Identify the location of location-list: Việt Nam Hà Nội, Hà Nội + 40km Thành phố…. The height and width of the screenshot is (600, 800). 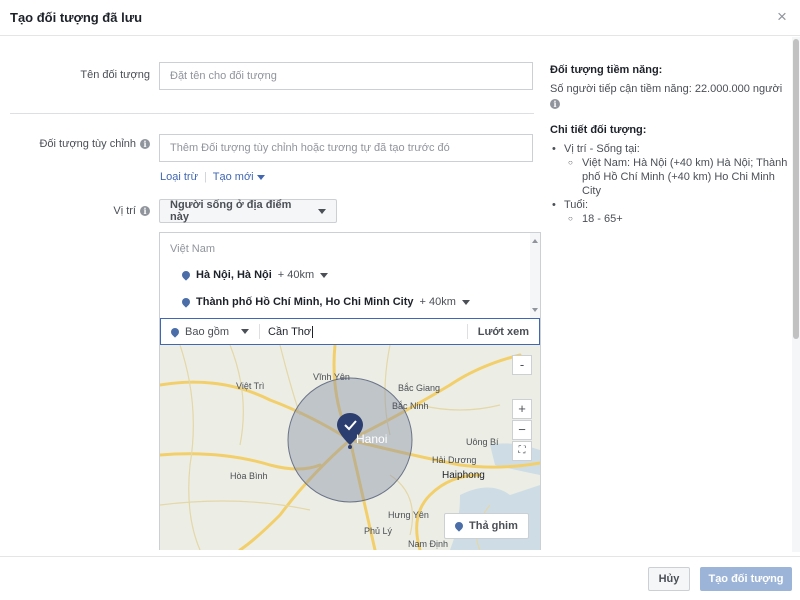
(350, 275).